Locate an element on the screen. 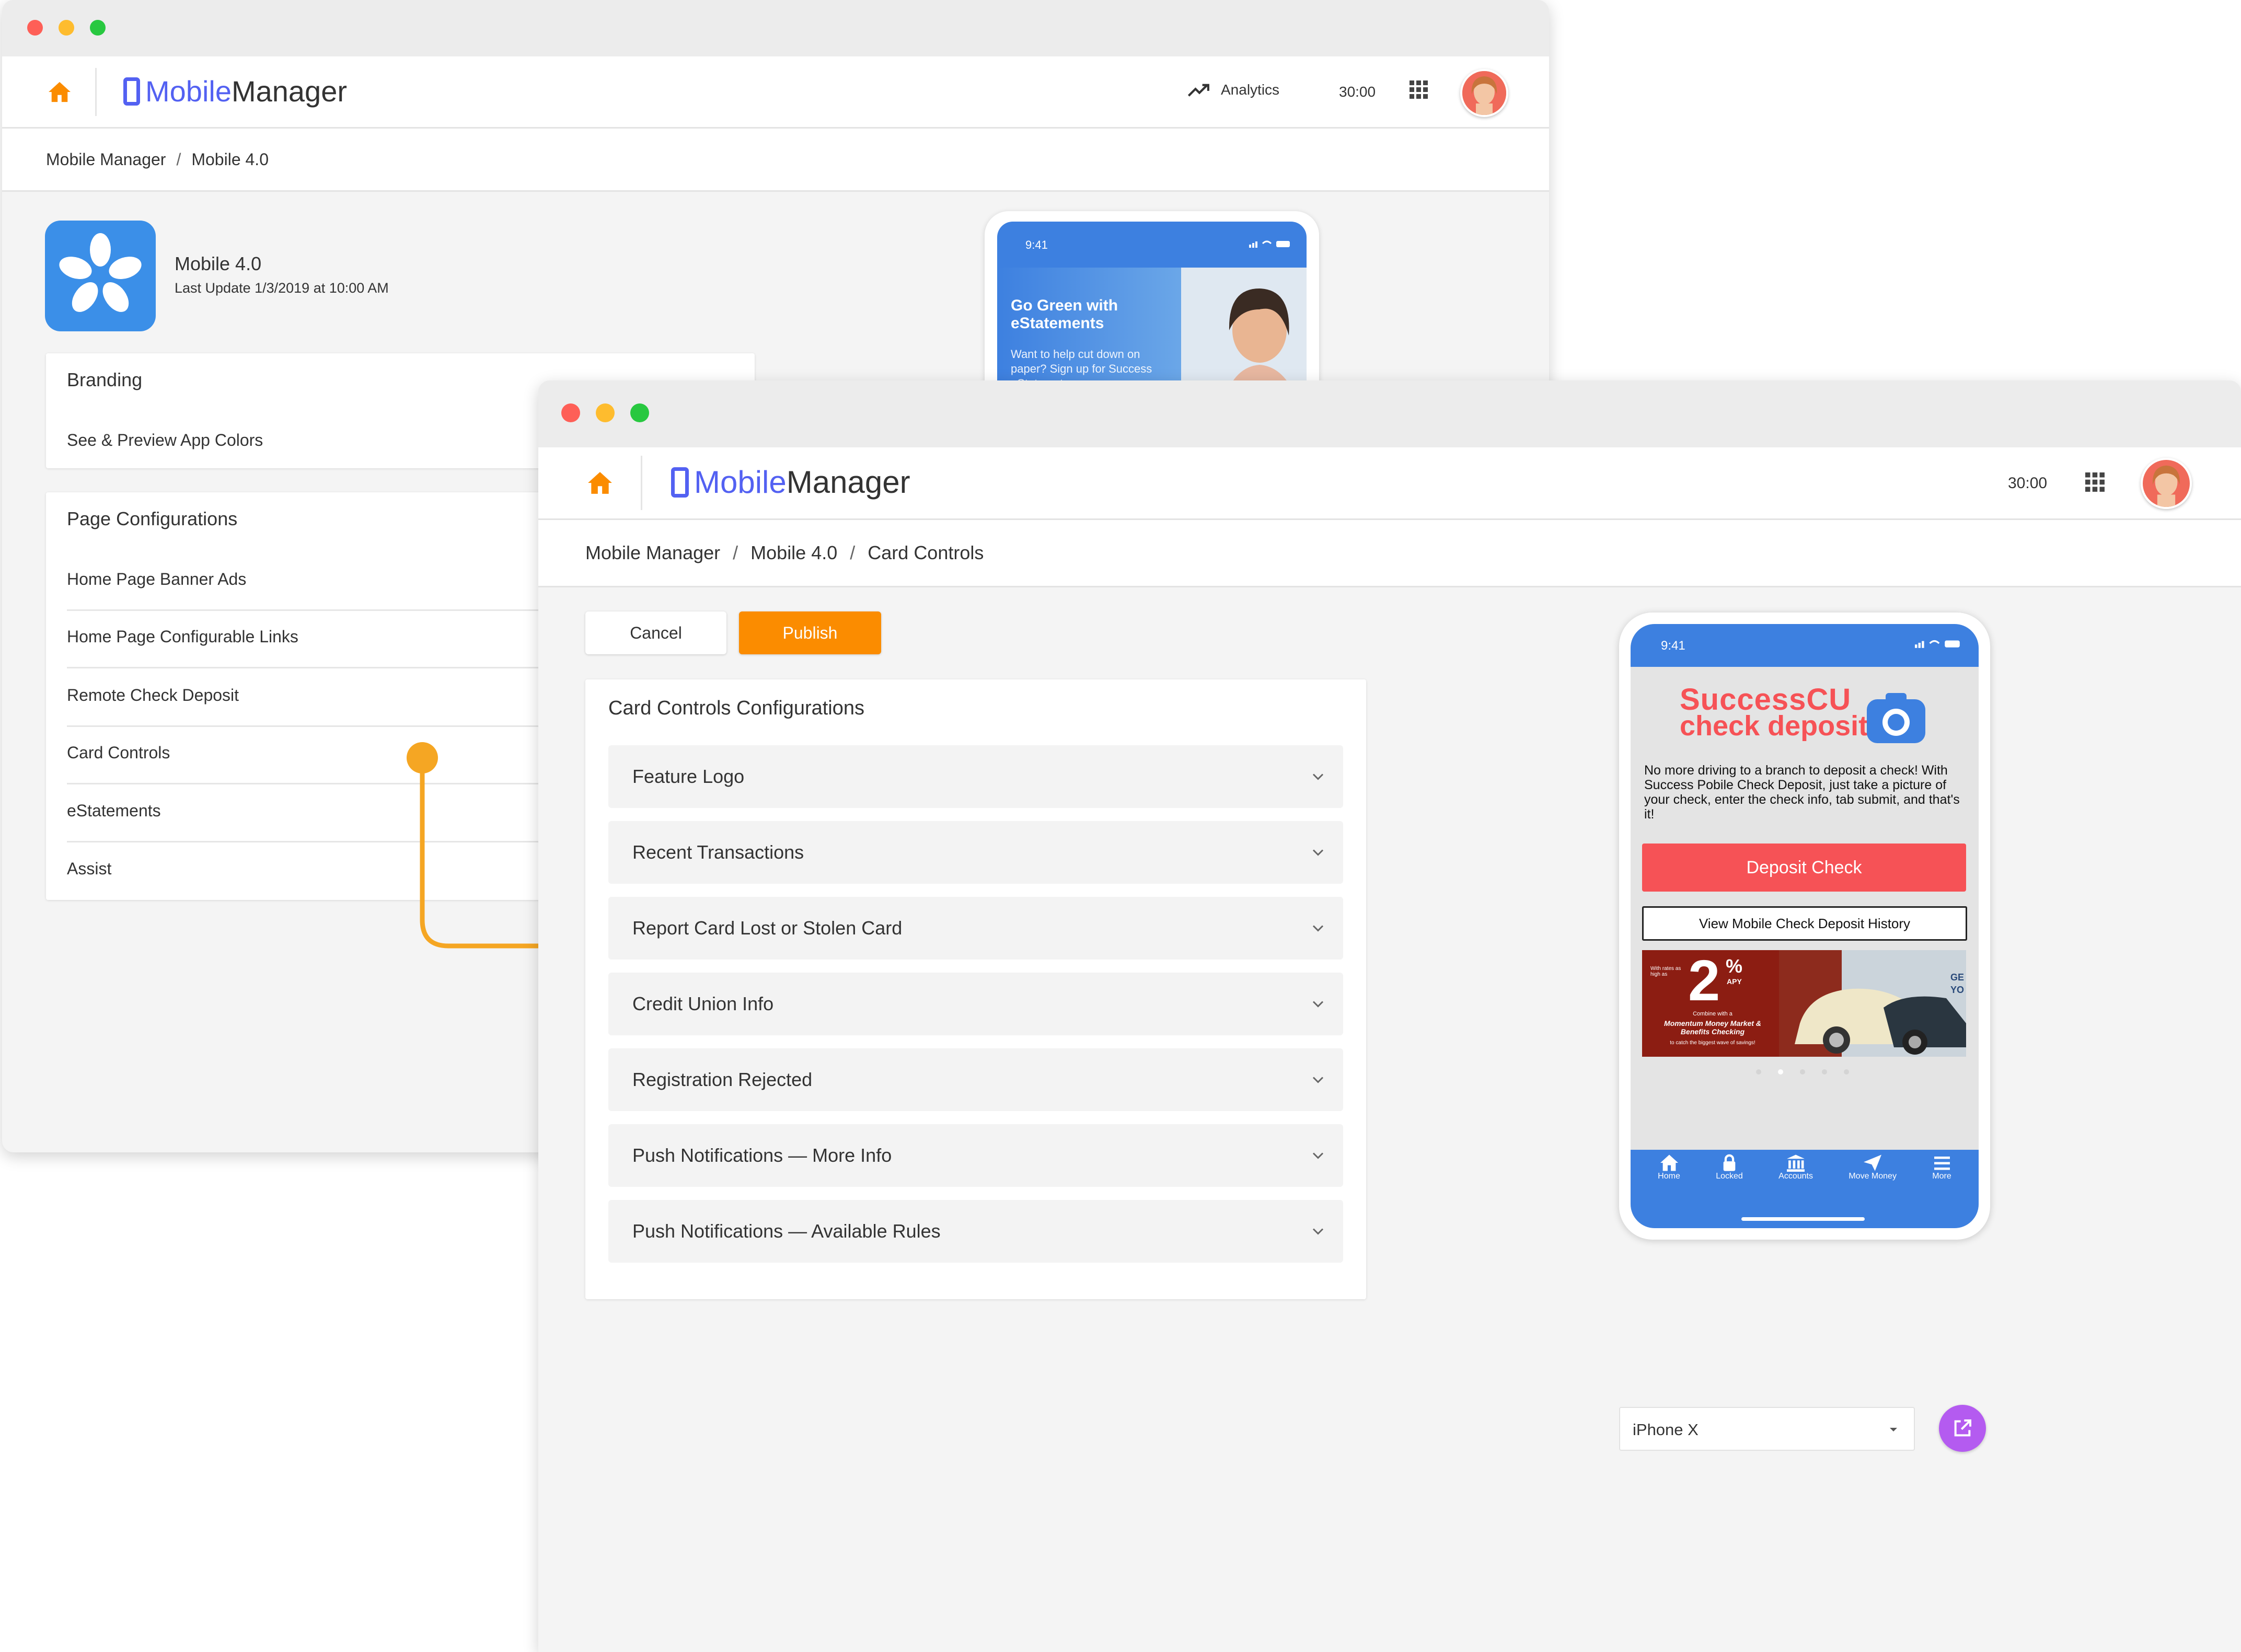 This screenshot has height=1652, width=2241. section-credit-union-info: Credit Union Info is located at coordinates (975, 1004).